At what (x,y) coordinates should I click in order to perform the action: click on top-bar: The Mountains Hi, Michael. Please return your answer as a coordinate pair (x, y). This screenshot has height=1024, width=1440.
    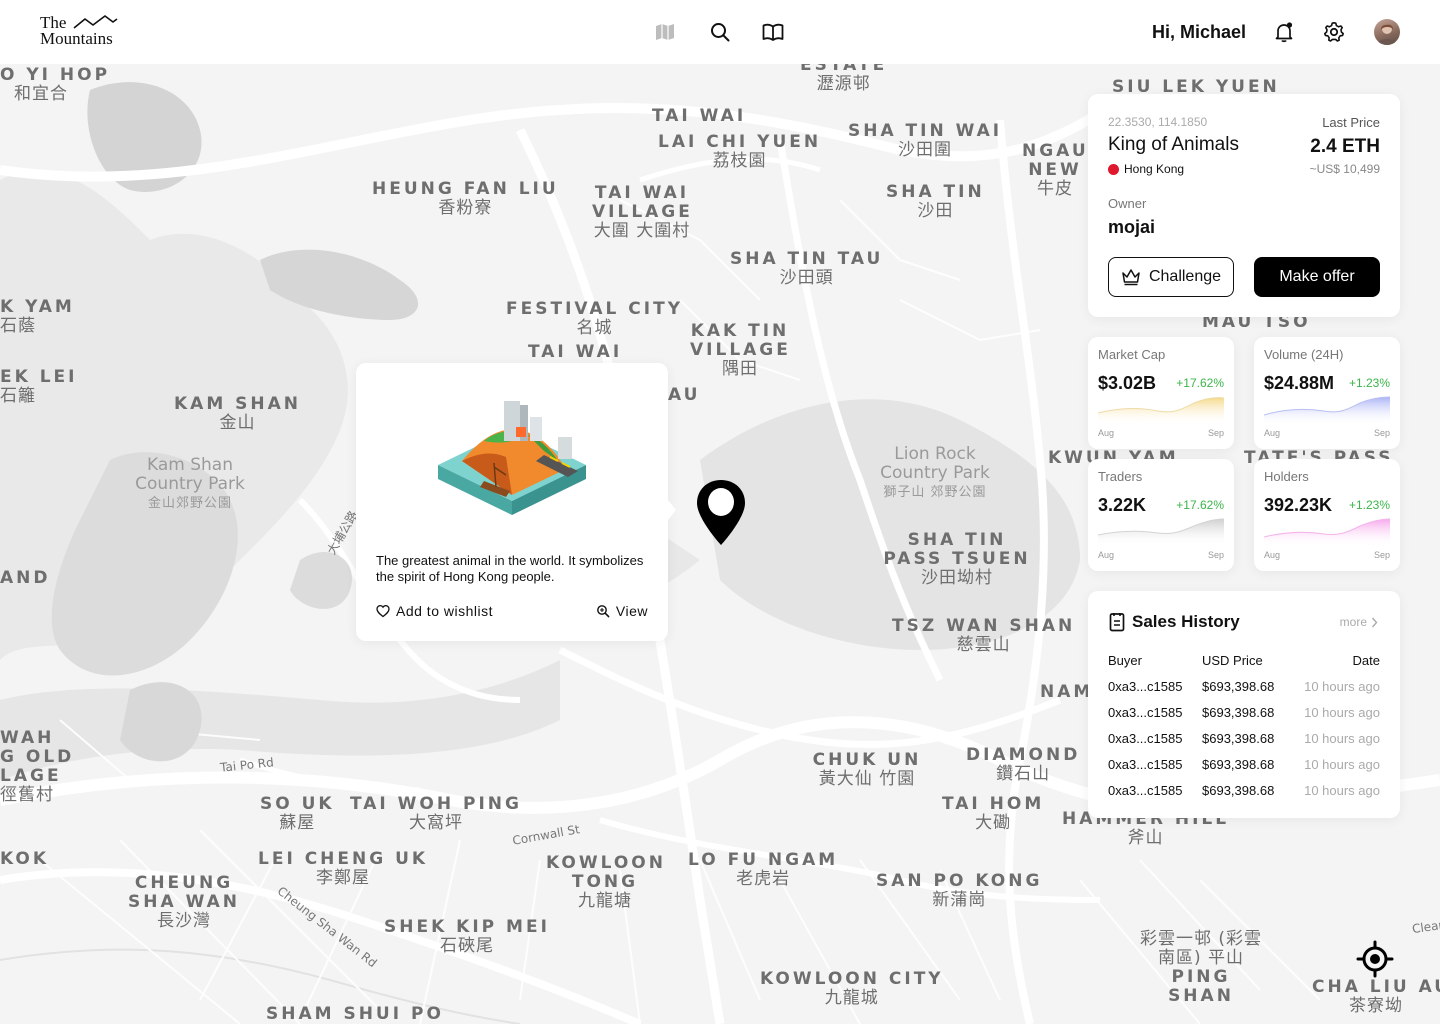
    Looking at the image, I should click on (720, 32).